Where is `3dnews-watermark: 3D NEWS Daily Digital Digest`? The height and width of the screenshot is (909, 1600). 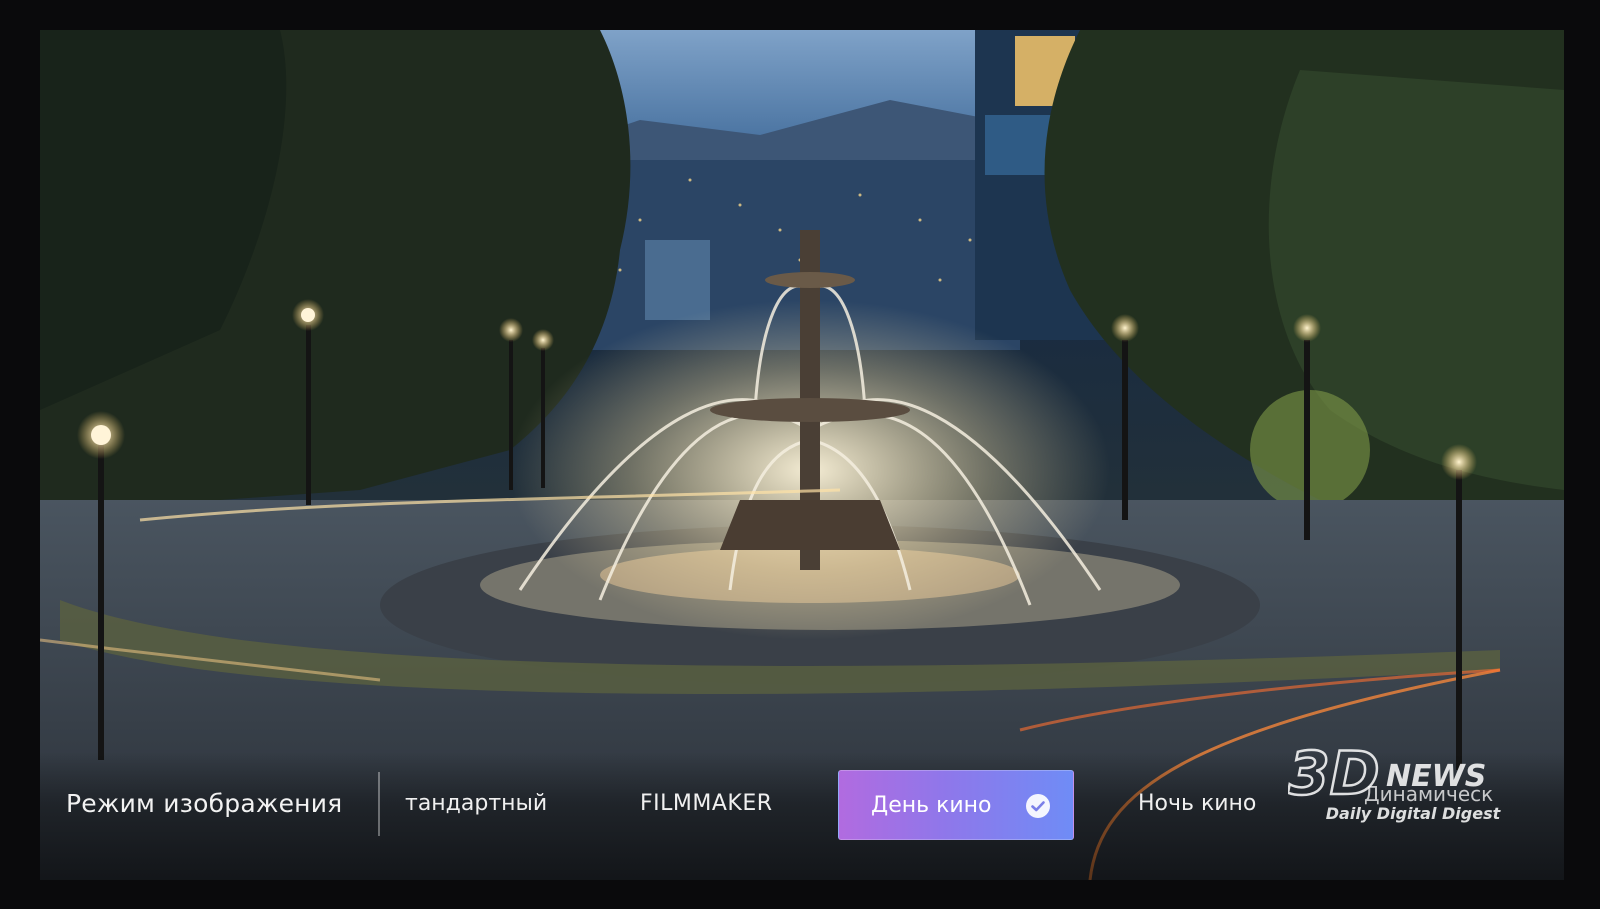
3dnews-watermark: 3D NEWS Daily Digital Digest is located at coordinates (1412, 787).